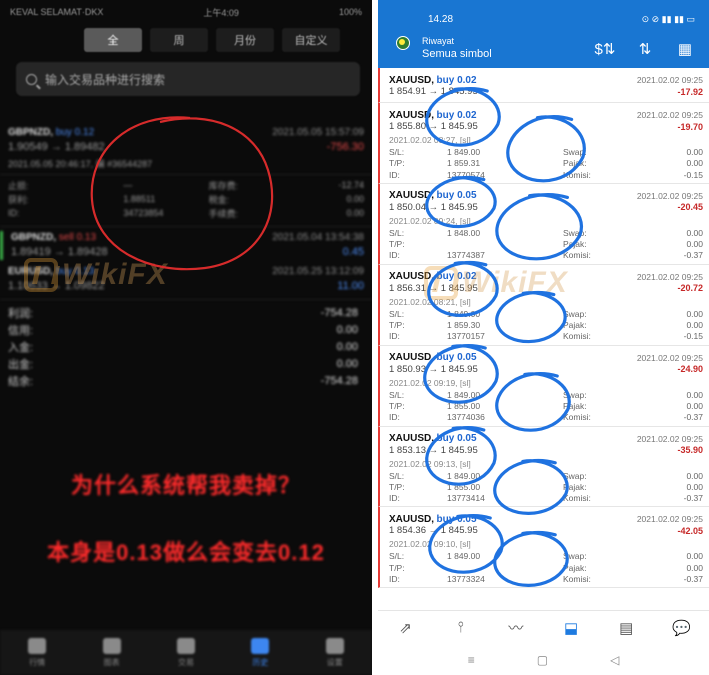 This screenshot has height=675, width=709. I want to click on tab-all: 全, so click(113, 40).